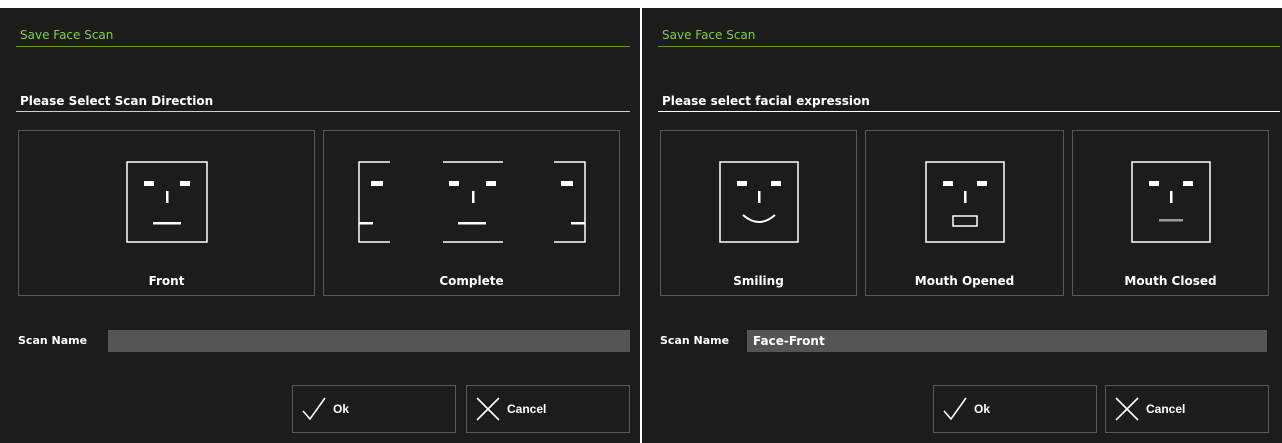  I want to click on option-label: Complete, so click(471, 281).